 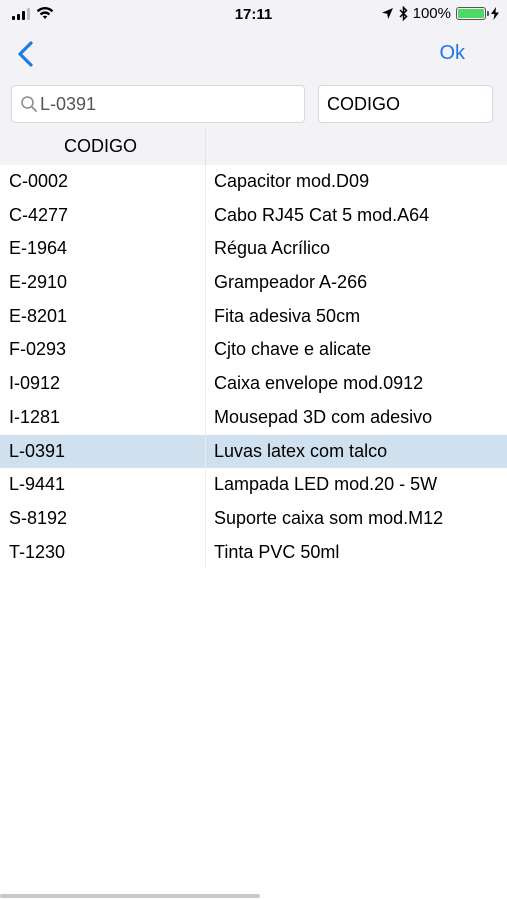 I want to click on status-right: 100%, so click(x=440, y=13).